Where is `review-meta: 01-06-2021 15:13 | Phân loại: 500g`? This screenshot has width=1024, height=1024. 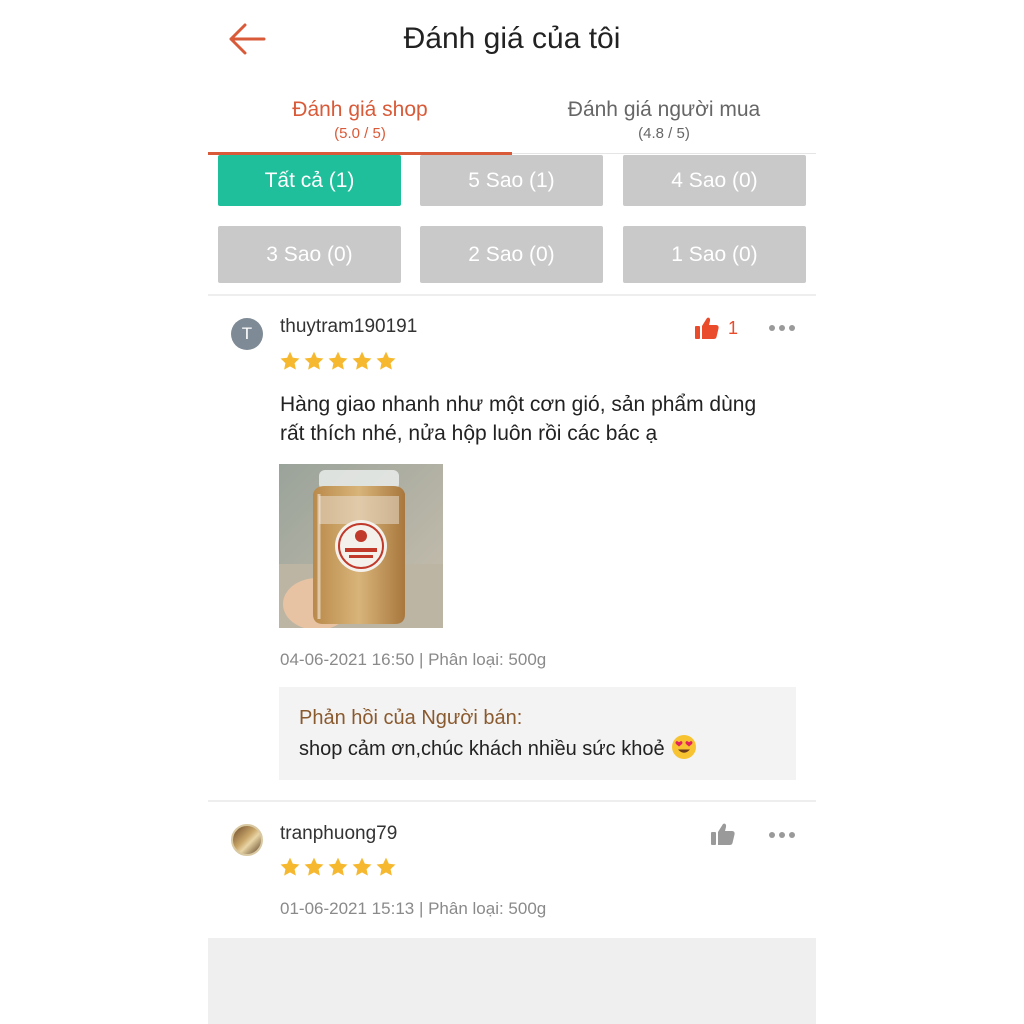
review-meta: 01-06-2021 15:13 | Phân loại: 500g is located at coordinates (413, 908).